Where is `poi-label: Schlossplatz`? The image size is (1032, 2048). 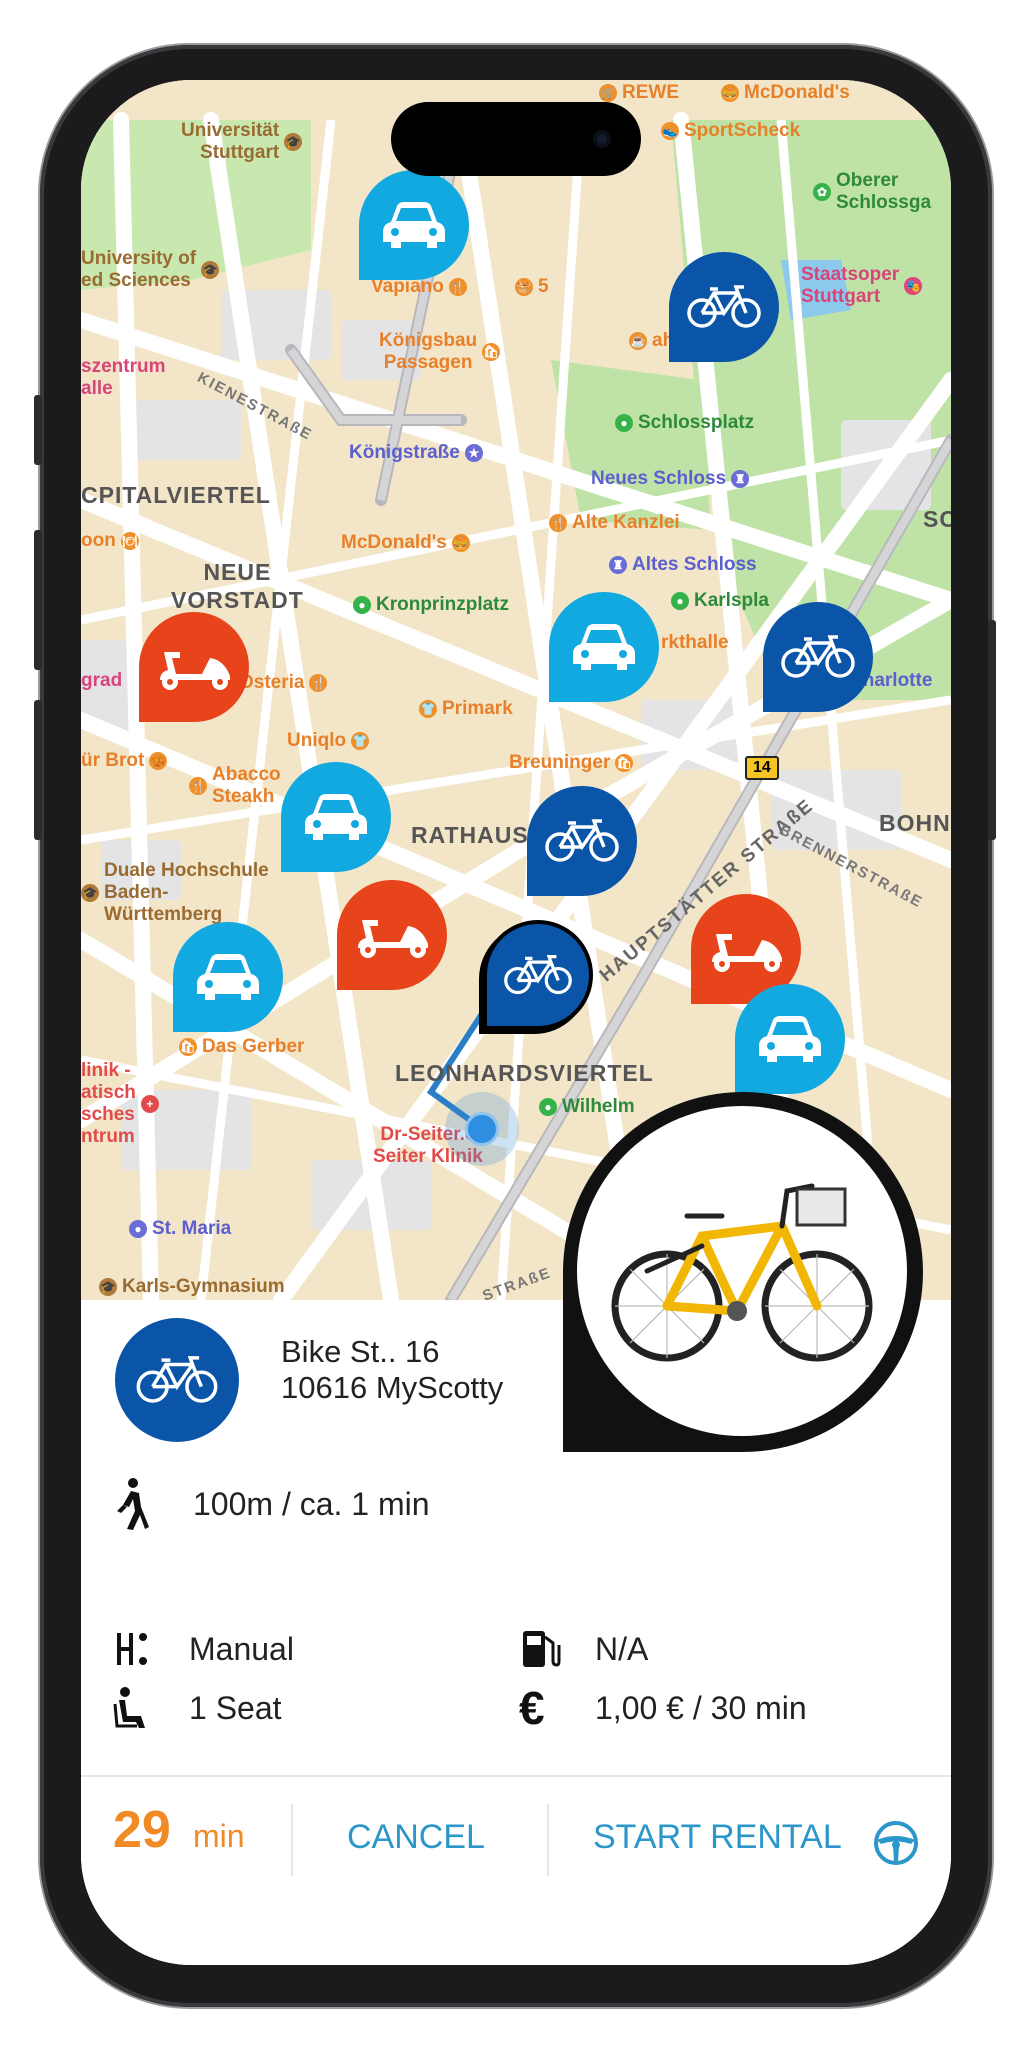
poi-label: Schlossplatz is located at coordinates (696, 422).